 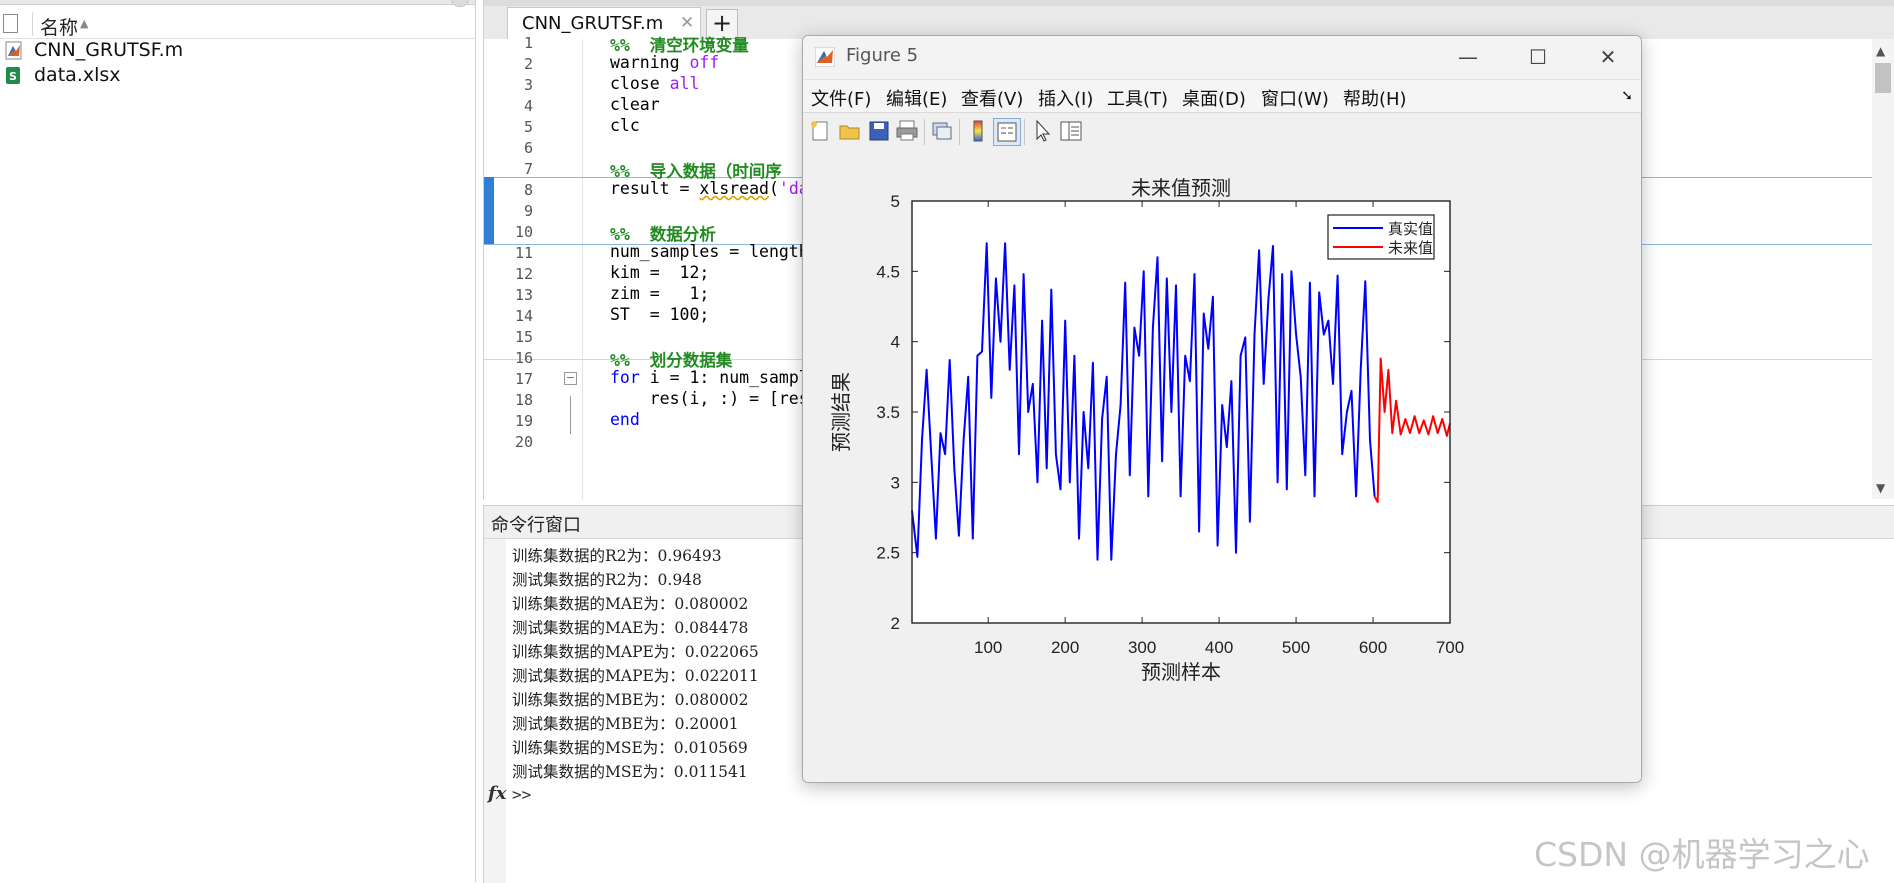 I want to click on maximize-icon: ☐, so click(x=1538, y=57).